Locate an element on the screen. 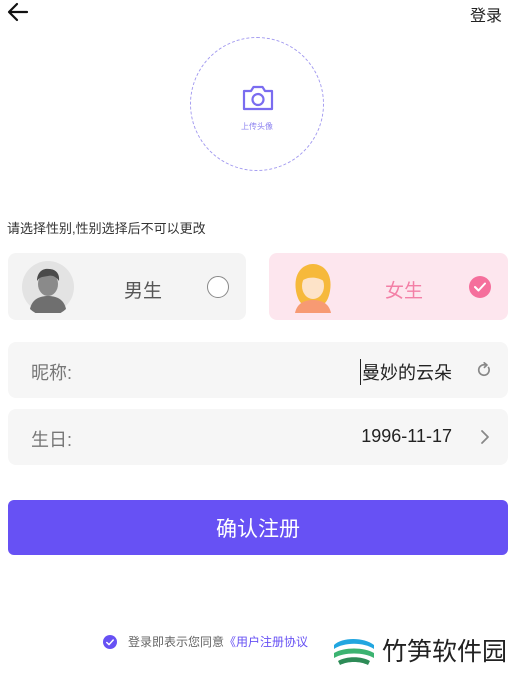  watermark: 竹笋软件园 is located at coordinates (419, 650).